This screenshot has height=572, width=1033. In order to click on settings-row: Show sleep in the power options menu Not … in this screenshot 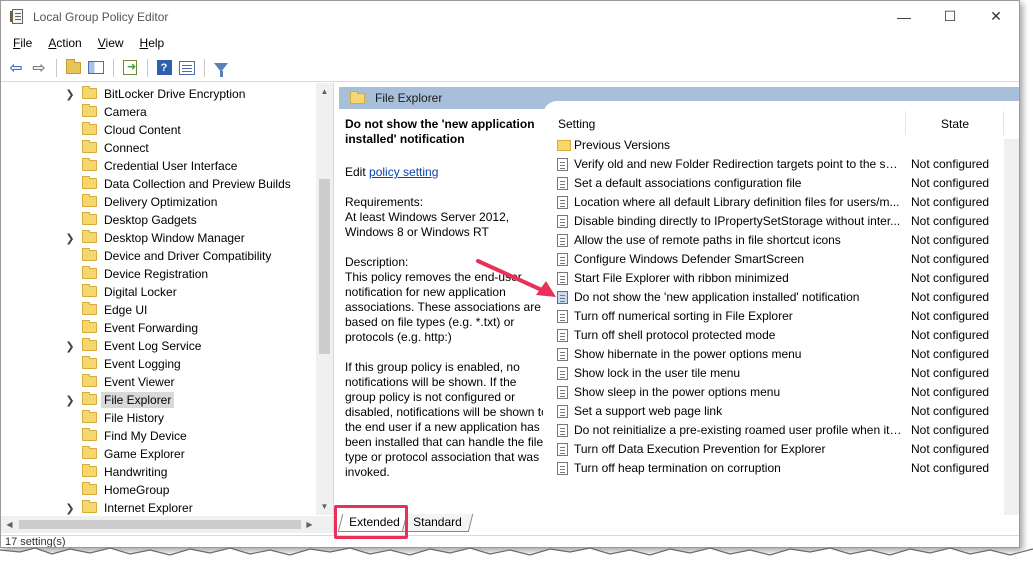, I will do `click(781, 392)`.